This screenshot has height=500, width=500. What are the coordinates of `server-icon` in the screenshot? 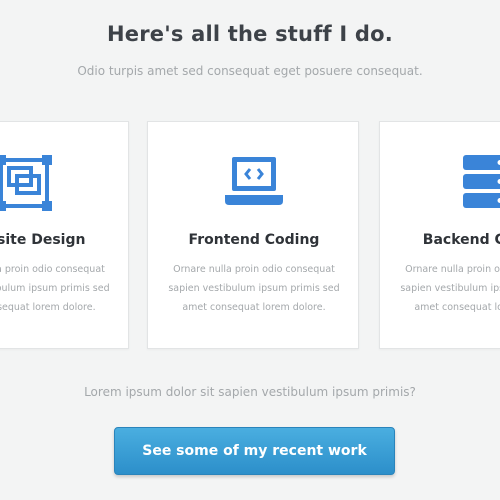 It's located at (440, 183).